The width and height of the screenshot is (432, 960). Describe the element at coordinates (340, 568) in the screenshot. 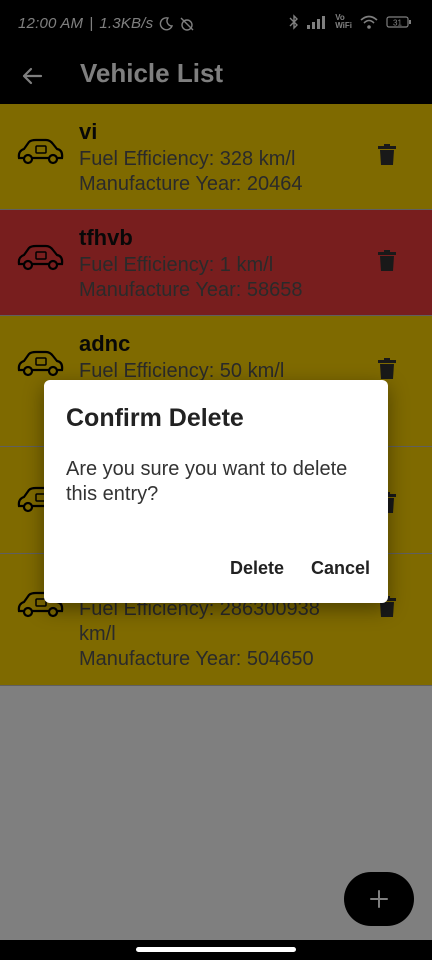

I see `cancel-button: Cancel` at that location.